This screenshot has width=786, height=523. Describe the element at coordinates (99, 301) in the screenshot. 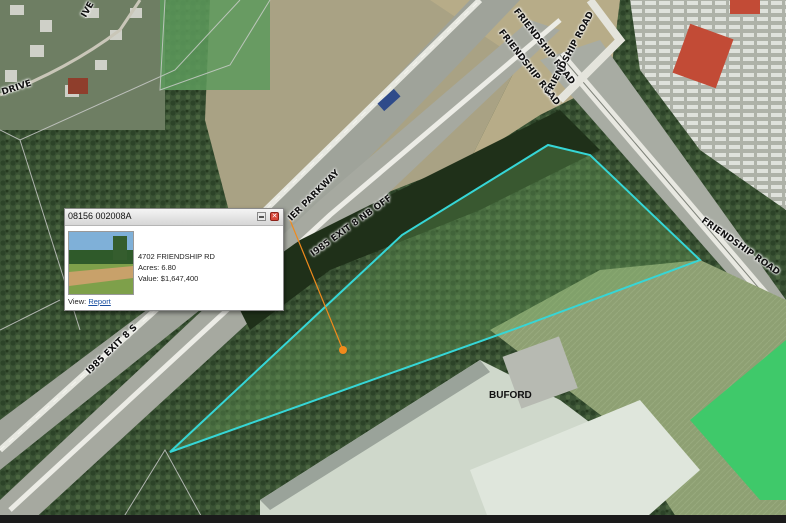

I see `report-link: Report` at that location.